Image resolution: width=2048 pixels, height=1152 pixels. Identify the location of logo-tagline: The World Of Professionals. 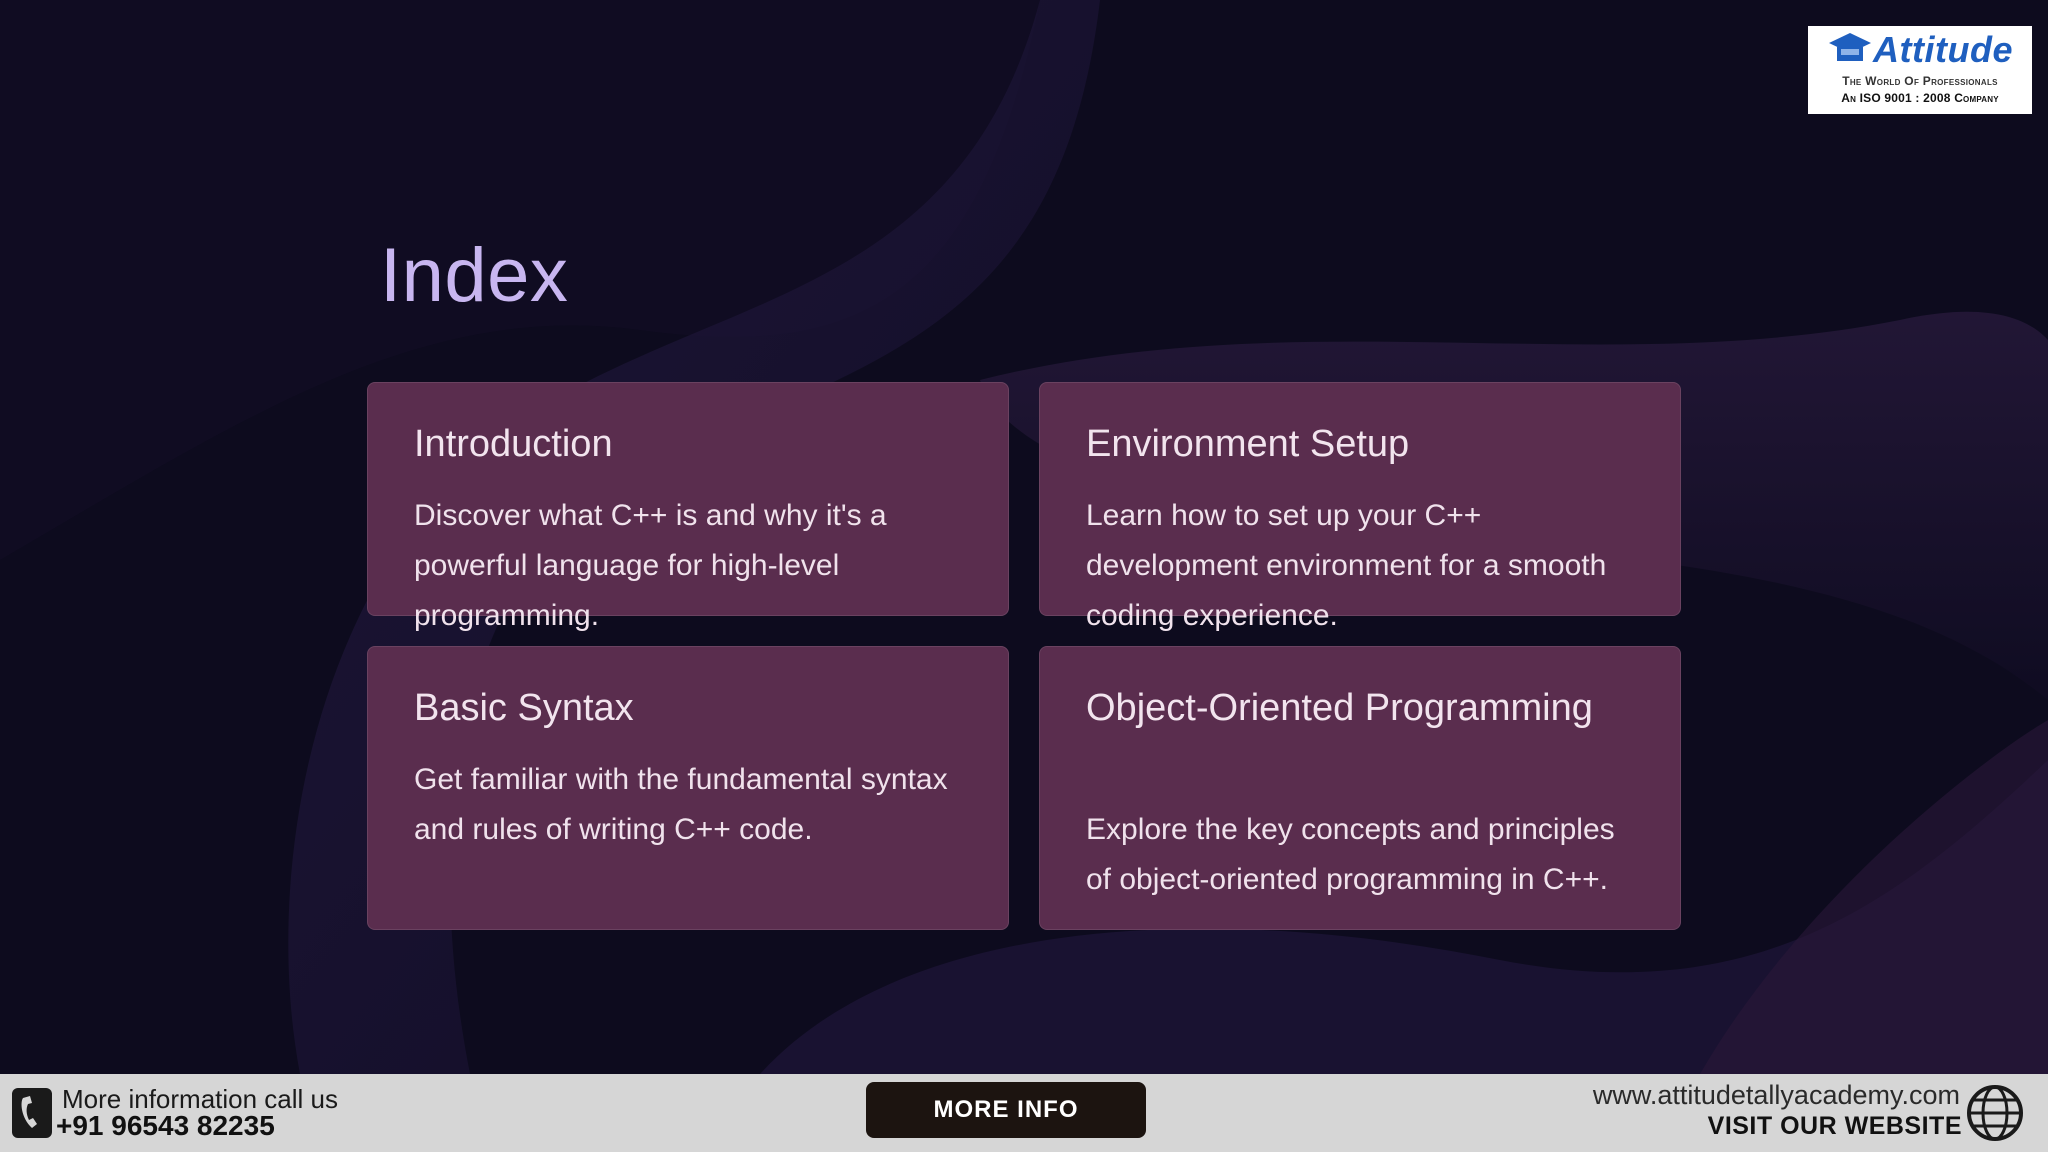
(1920, 81).